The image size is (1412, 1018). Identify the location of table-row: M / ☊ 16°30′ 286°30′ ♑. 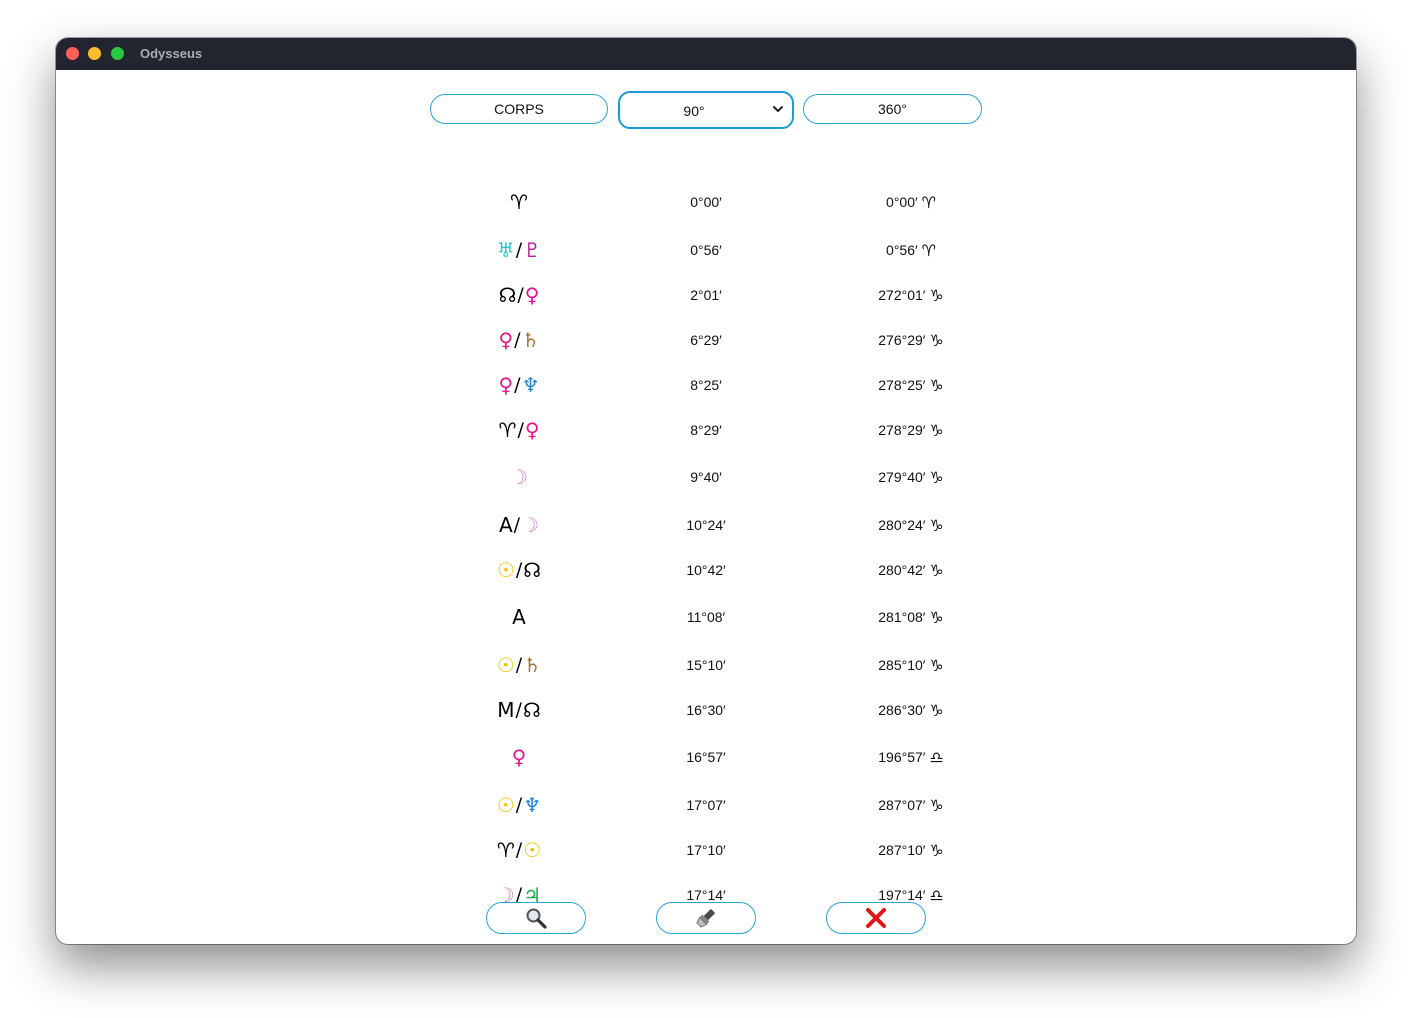
(706, 710).